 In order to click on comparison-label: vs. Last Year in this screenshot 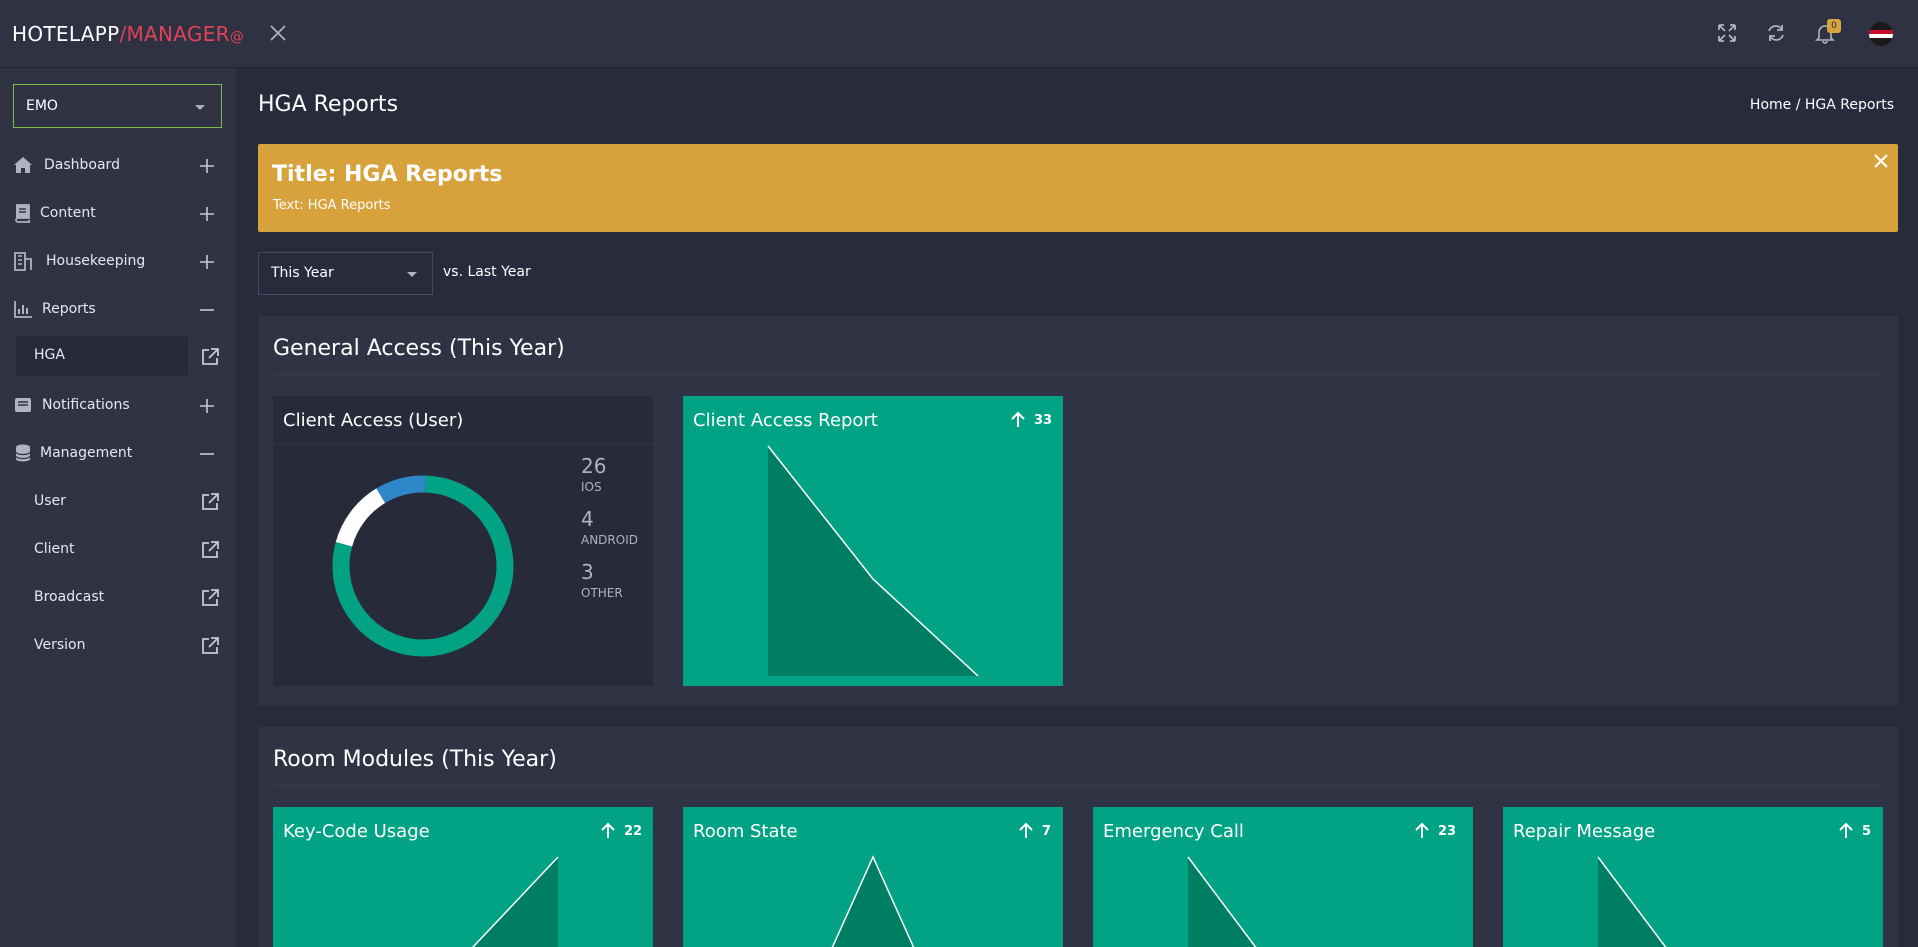, I will do `click(487, 272)`.